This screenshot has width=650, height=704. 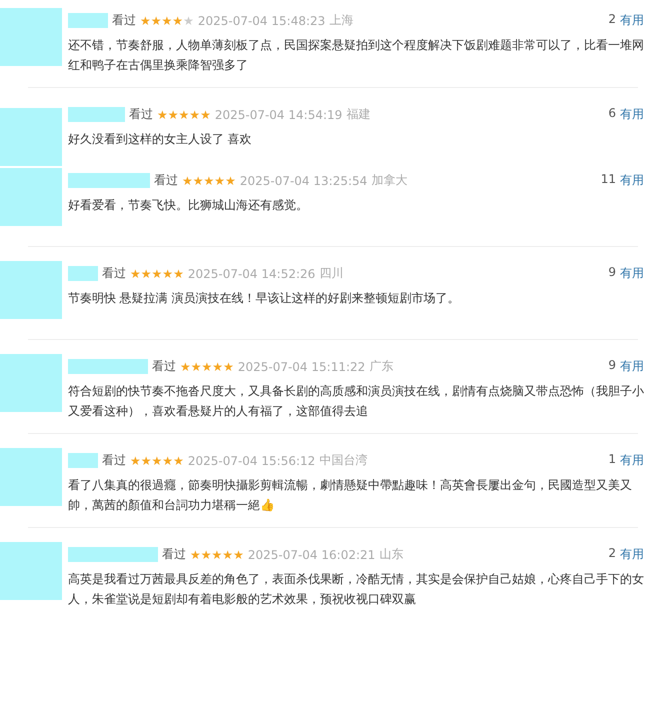 I want to click on review-text: 符合短剧的快节奏不拖沓尺度大，又具备长剧的高质感和演员演技在线，剧情有点烧脑又带点恐怖（我胆子小又爱看这种），喜欢看悬疑片的人有福了，这部值得去追, so click(x=356, y=401).